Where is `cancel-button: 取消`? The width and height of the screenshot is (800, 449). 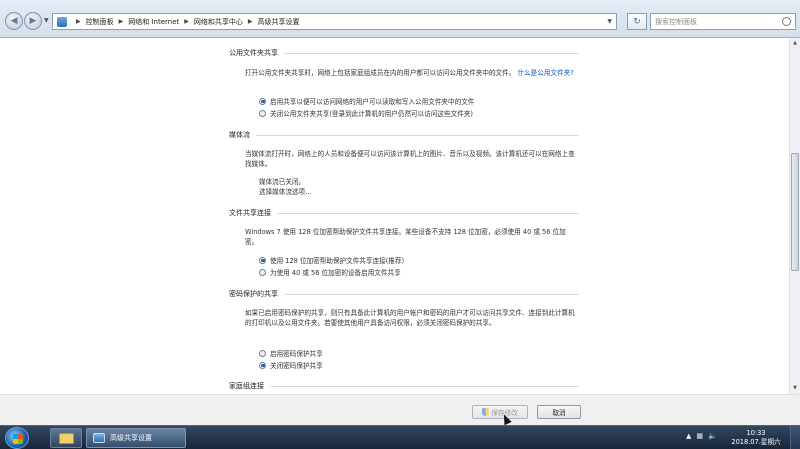
cancel-button: 取消 is located at coordinates (559, 412).